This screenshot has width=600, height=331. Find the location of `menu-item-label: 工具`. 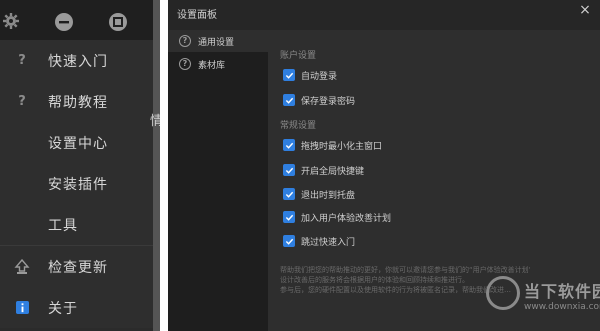

menu-item-label: 工具 is located at coordinates (63, 225).